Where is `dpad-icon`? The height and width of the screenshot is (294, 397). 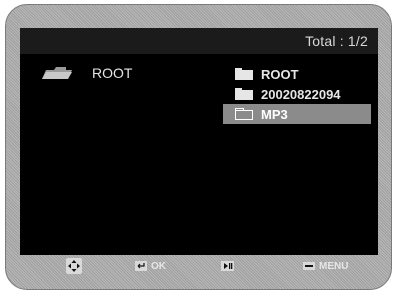 dpad-icon is located at coordinates (74, 266).